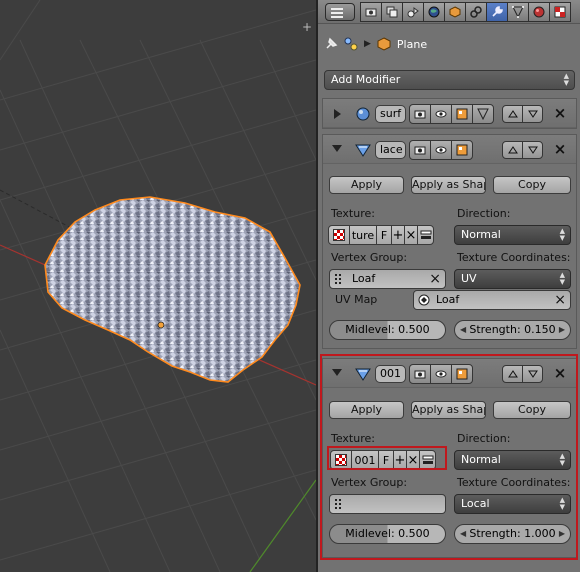 This screenshot has width=580, height=572. What do you see at coordinates (518, 12) in the screenshot?
I see `tab-data` at bounding box center [518, 12].